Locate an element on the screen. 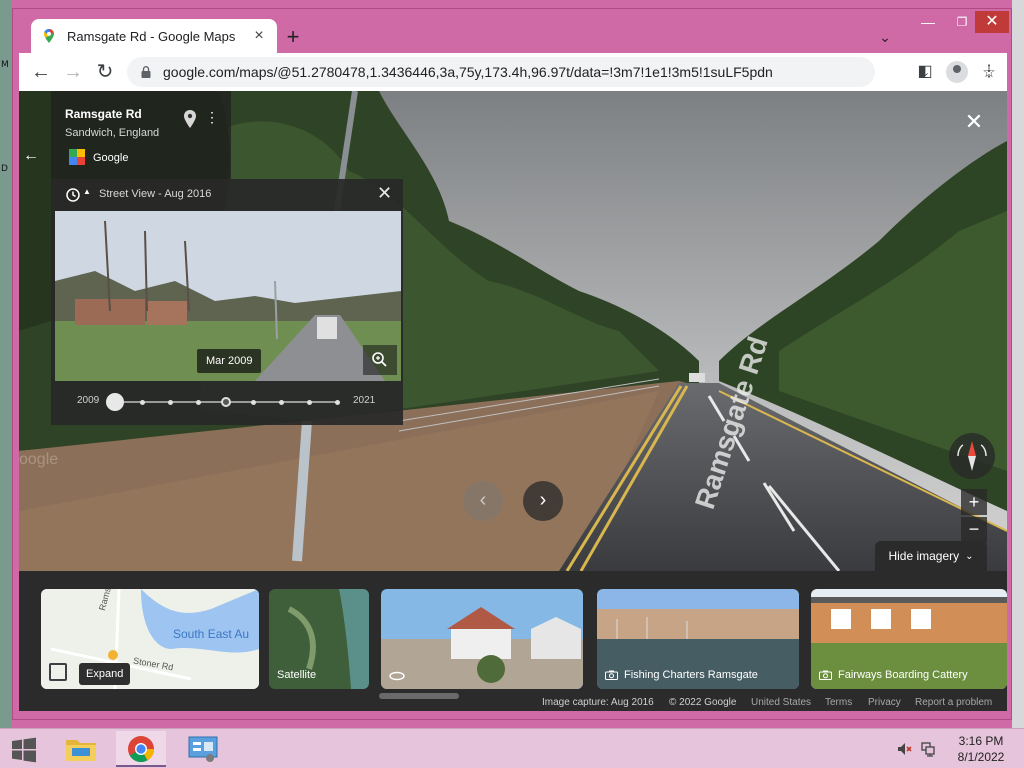  desktop-letter-d: D is located at coordinates (4, 169).